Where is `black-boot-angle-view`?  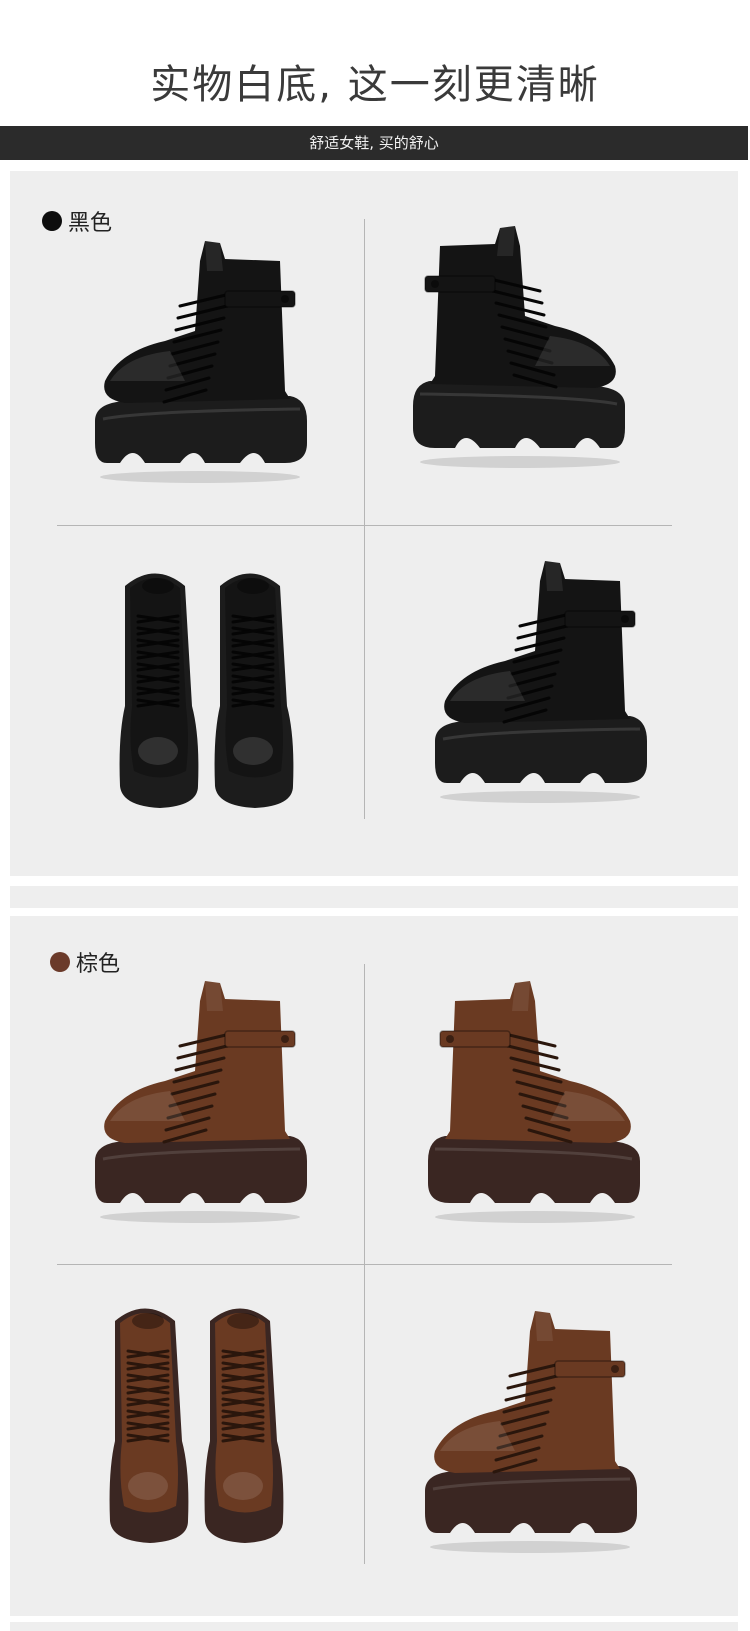 black-boot-angle-view is located at coordinates (540, 681).